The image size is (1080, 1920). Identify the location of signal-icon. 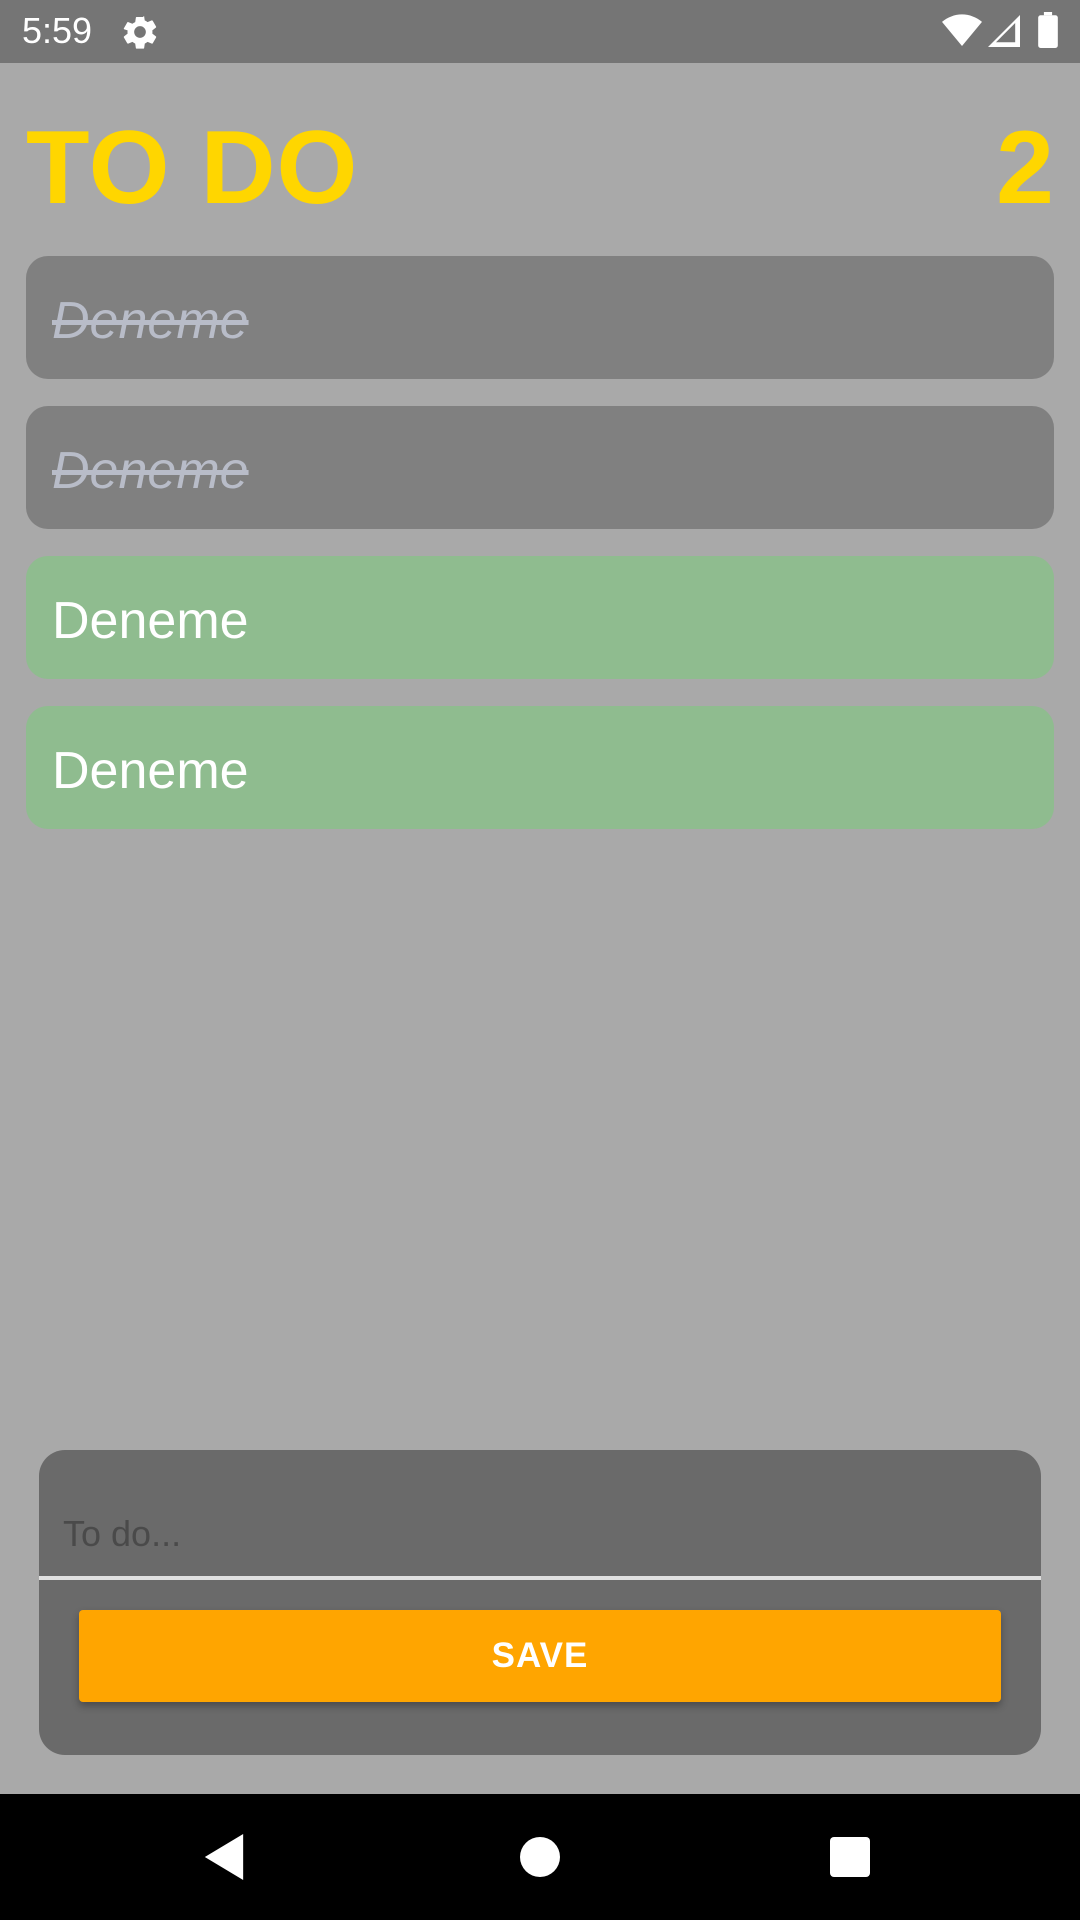
(1004, 31).